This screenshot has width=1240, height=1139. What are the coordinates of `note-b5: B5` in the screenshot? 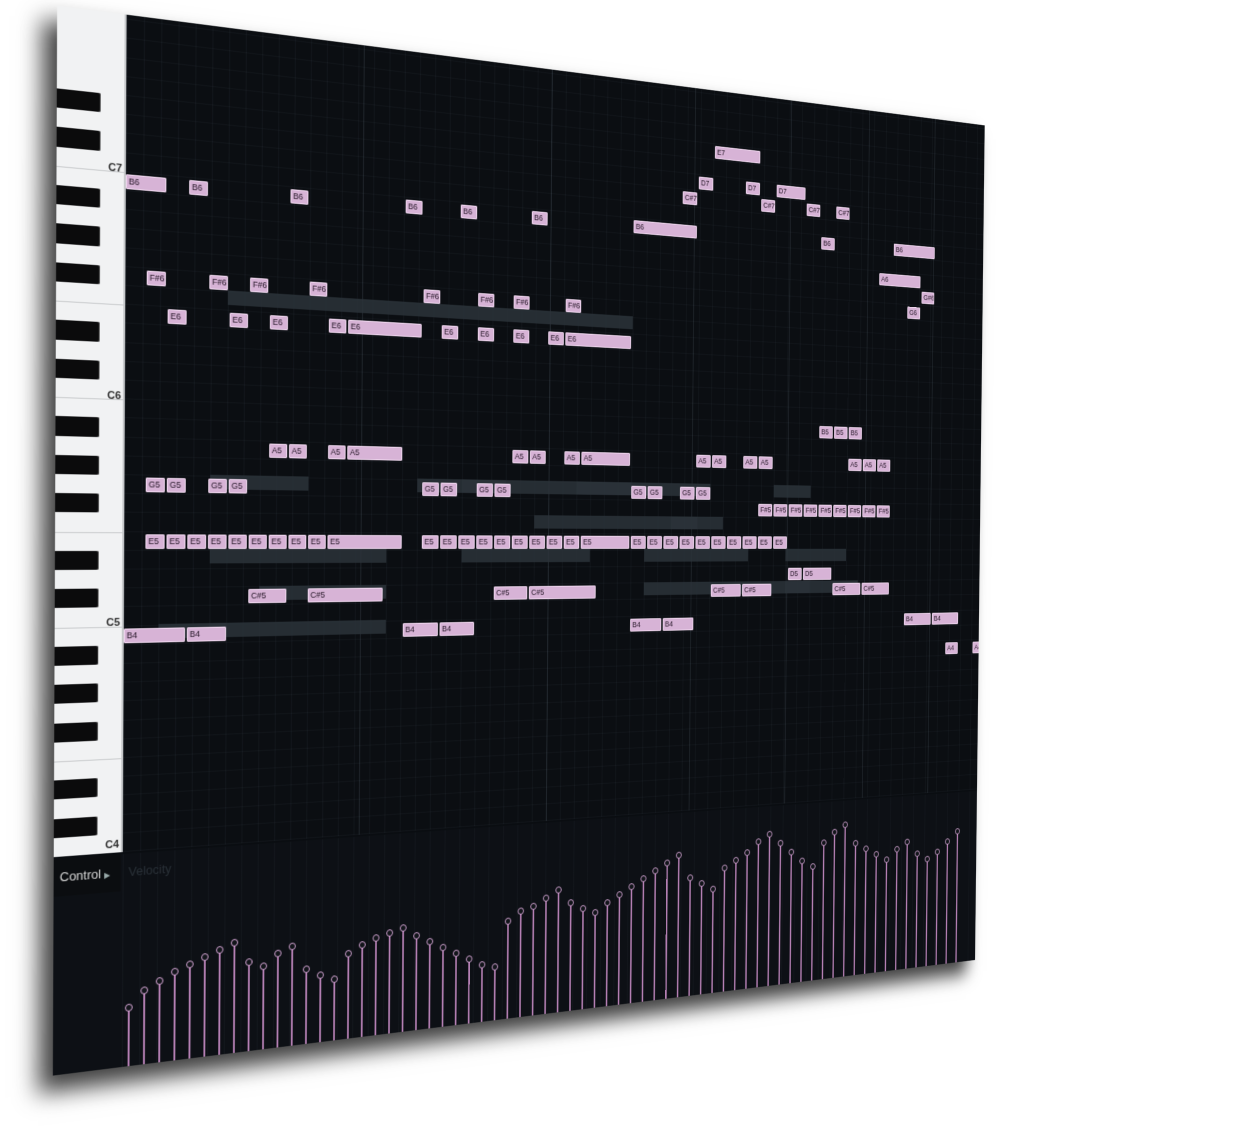 It's located at (841, 433).